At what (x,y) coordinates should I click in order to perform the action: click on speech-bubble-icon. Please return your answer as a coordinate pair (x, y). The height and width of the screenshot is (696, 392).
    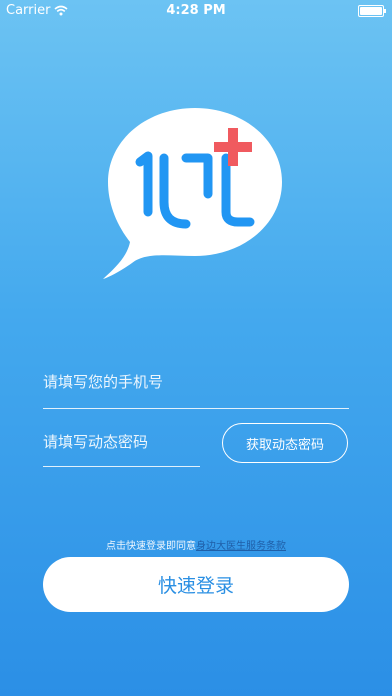
    Looking at the image, I should click on (192, 193).